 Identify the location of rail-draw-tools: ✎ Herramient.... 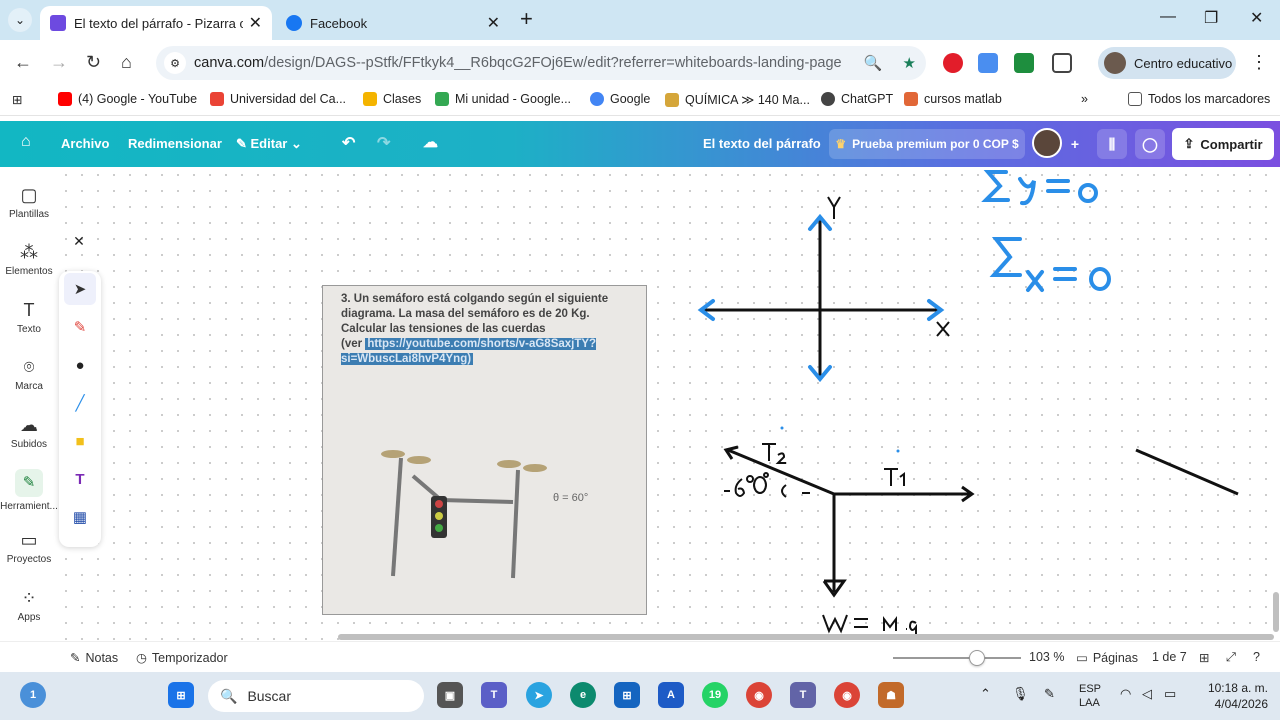
(29, 490).